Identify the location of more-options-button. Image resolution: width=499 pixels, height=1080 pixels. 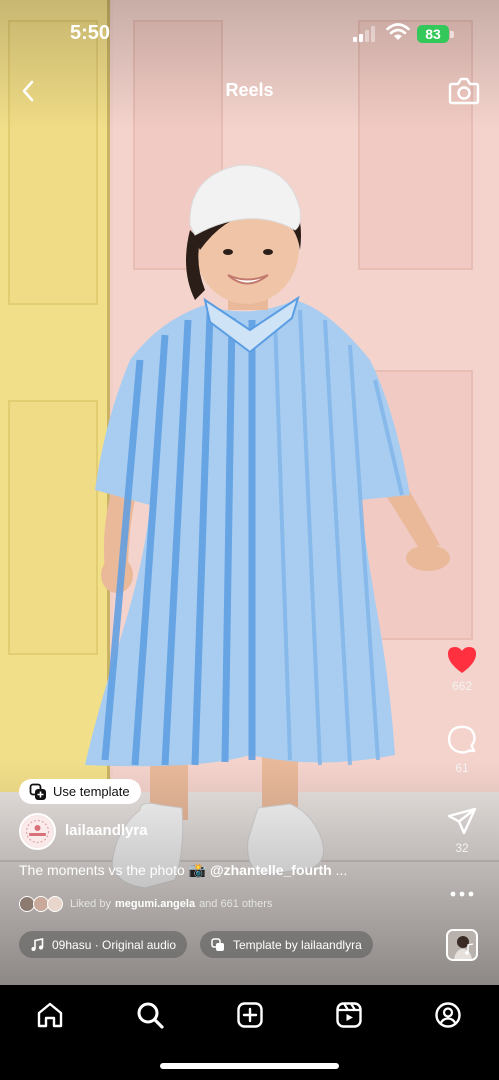
(462, 894).